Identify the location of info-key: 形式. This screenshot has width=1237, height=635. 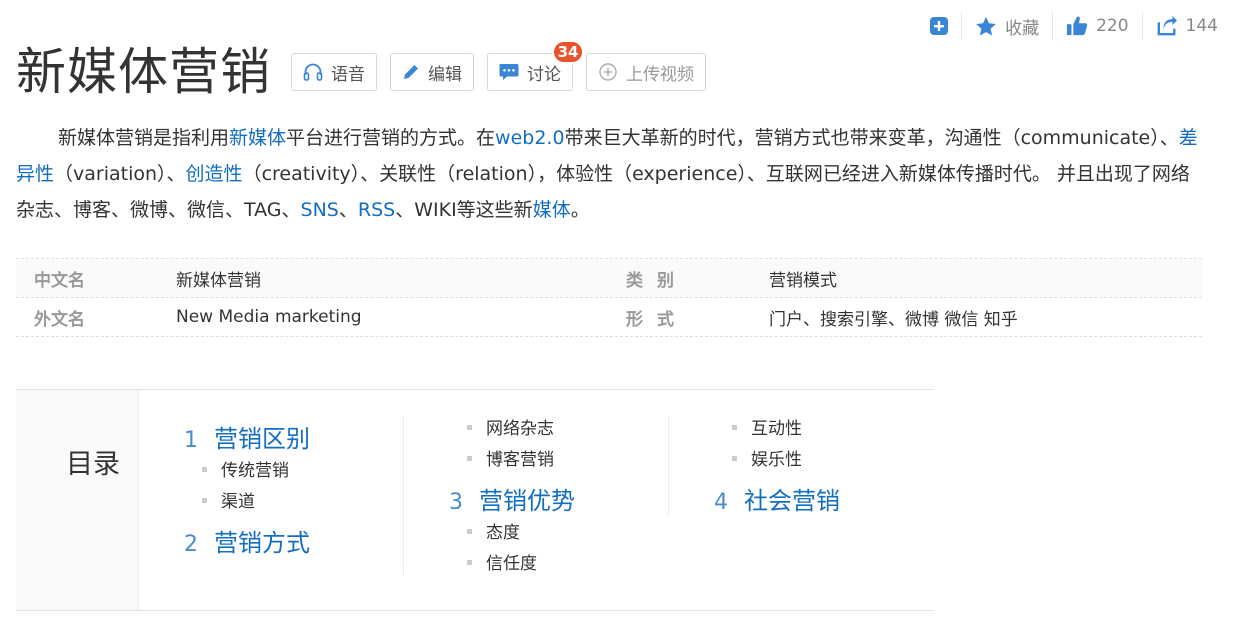
(657, 319).